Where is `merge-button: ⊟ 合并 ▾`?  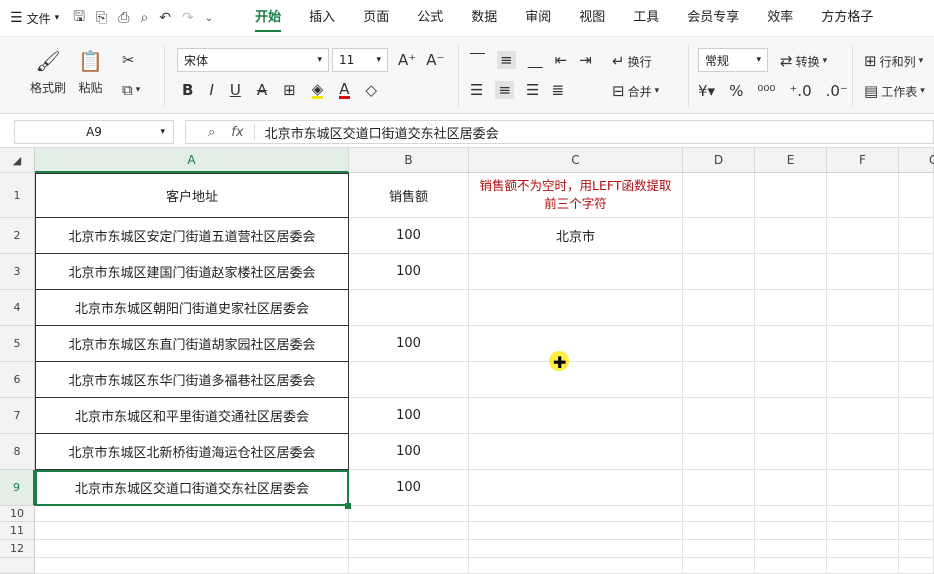 merge-button: ⊟ 合并 ▾ is located at coordinates (635, 91).